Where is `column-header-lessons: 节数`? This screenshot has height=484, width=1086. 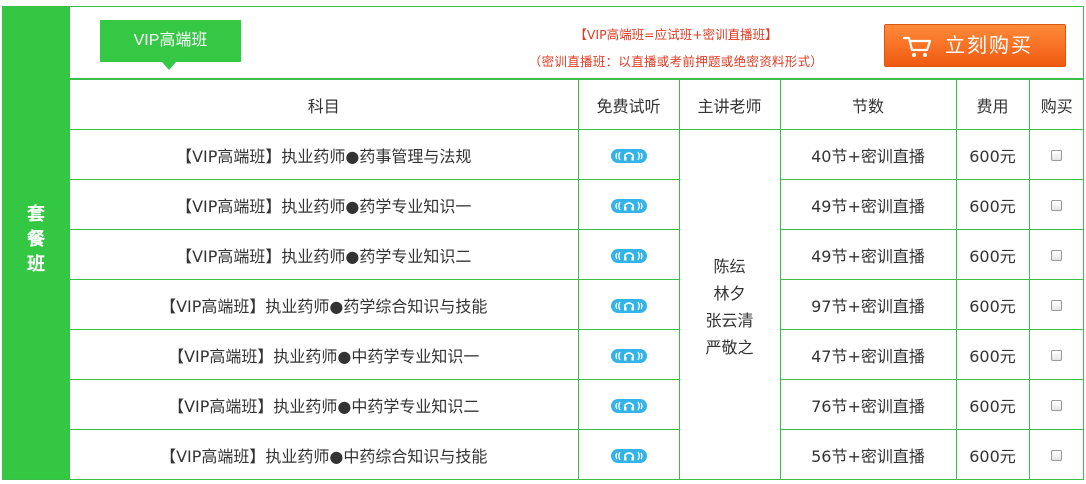 column-header-lessons: 节数 is located at coordinates (868, 104).